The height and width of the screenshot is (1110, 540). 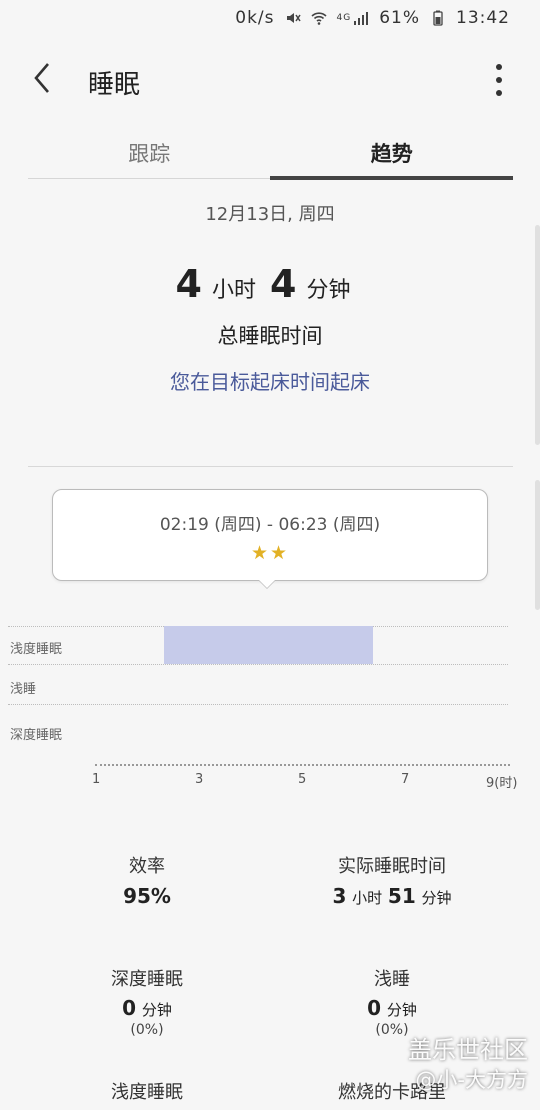 I want to click on shallow-sleep-label: 浅度睡眠, so click(x=147, y=1092).